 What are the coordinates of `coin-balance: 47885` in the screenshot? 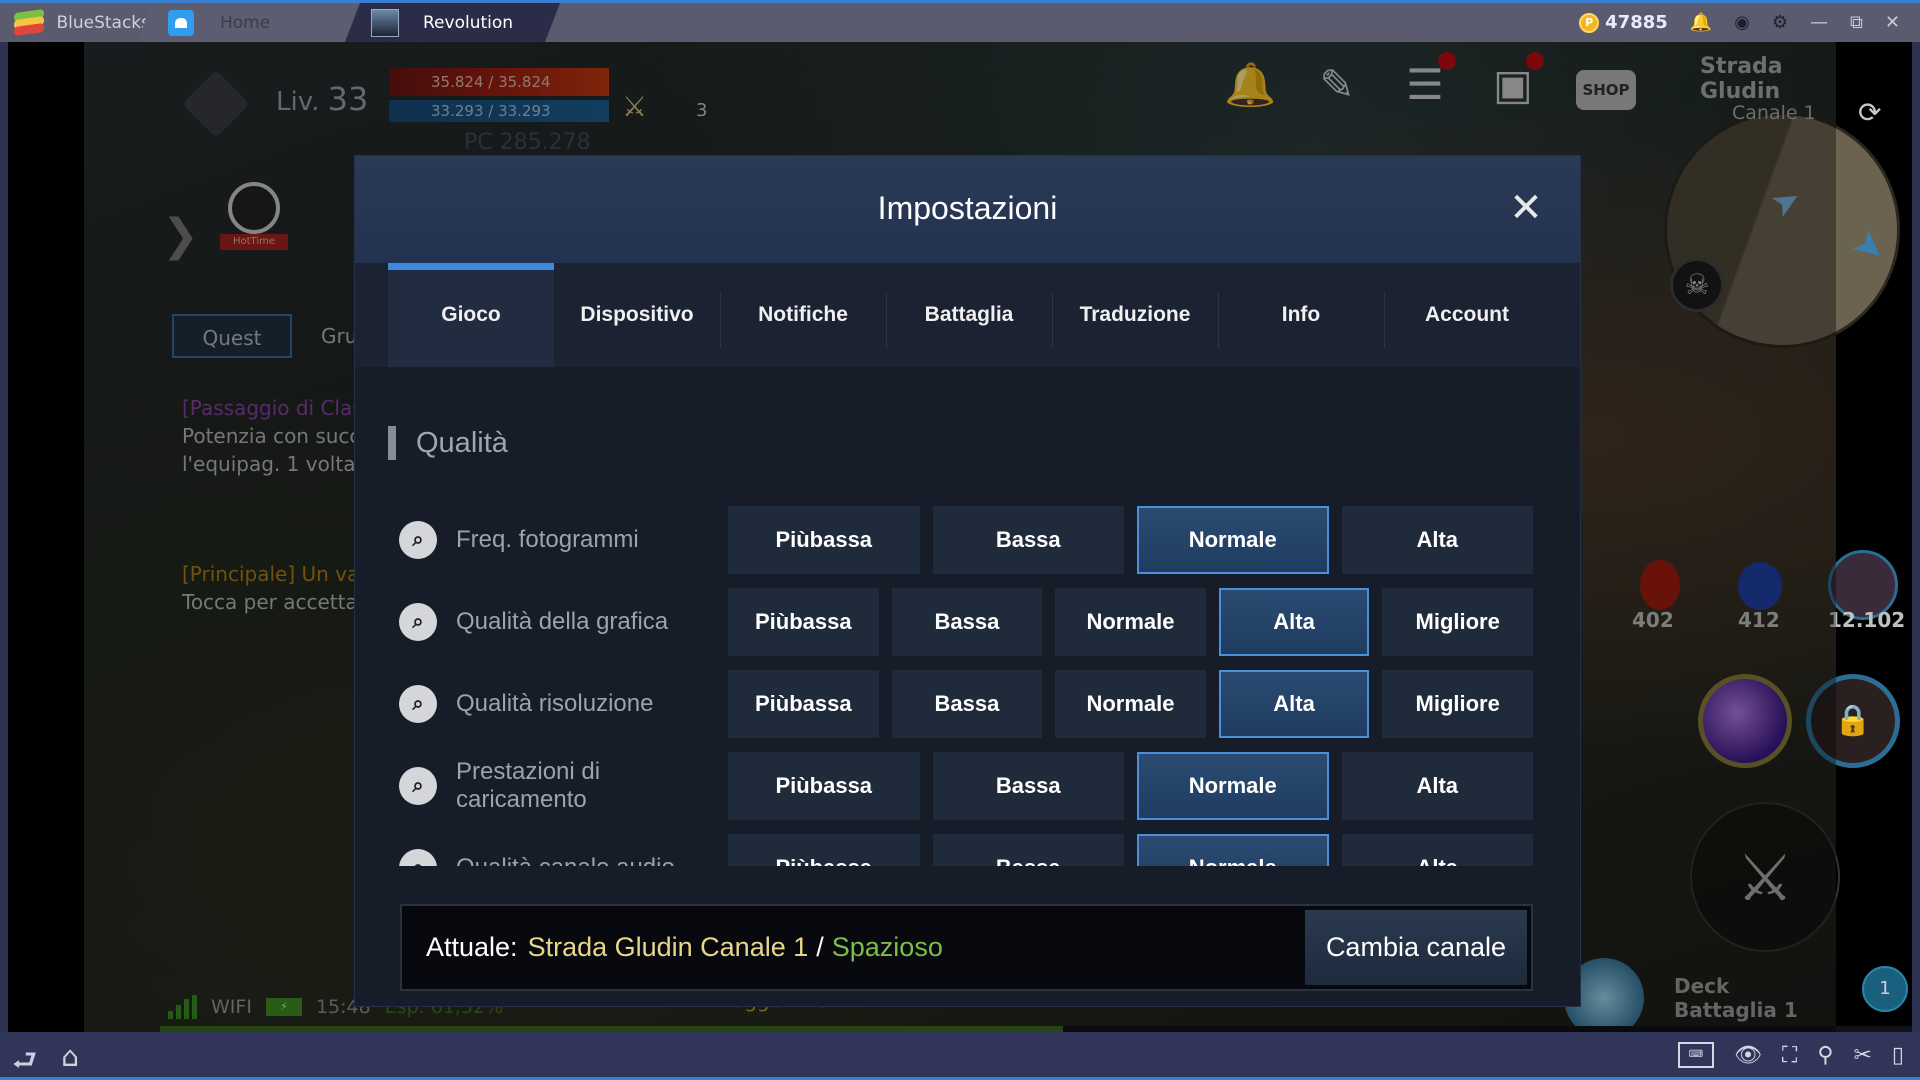 It's located at (1636, 22).